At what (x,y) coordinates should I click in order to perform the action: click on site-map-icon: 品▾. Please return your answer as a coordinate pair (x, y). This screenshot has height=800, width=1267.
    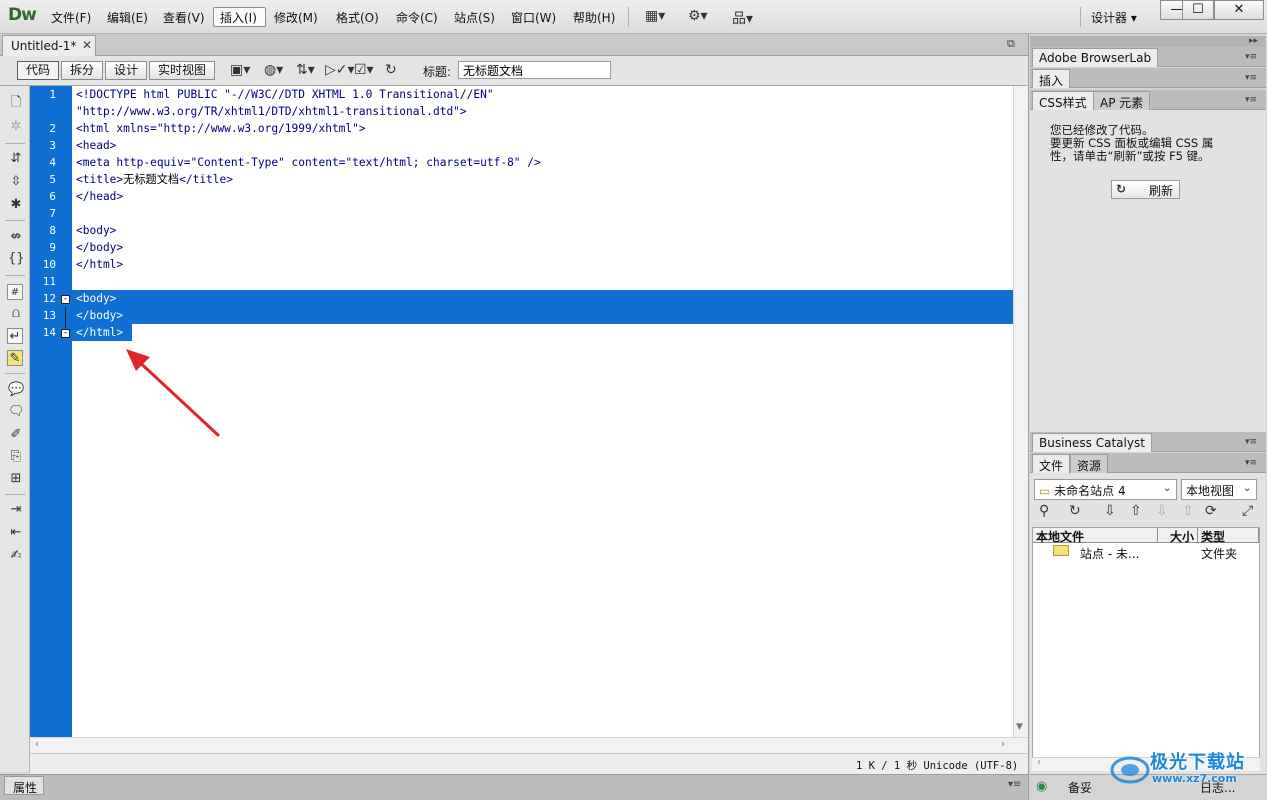
    Looking at the image, I should click on (742, 18).